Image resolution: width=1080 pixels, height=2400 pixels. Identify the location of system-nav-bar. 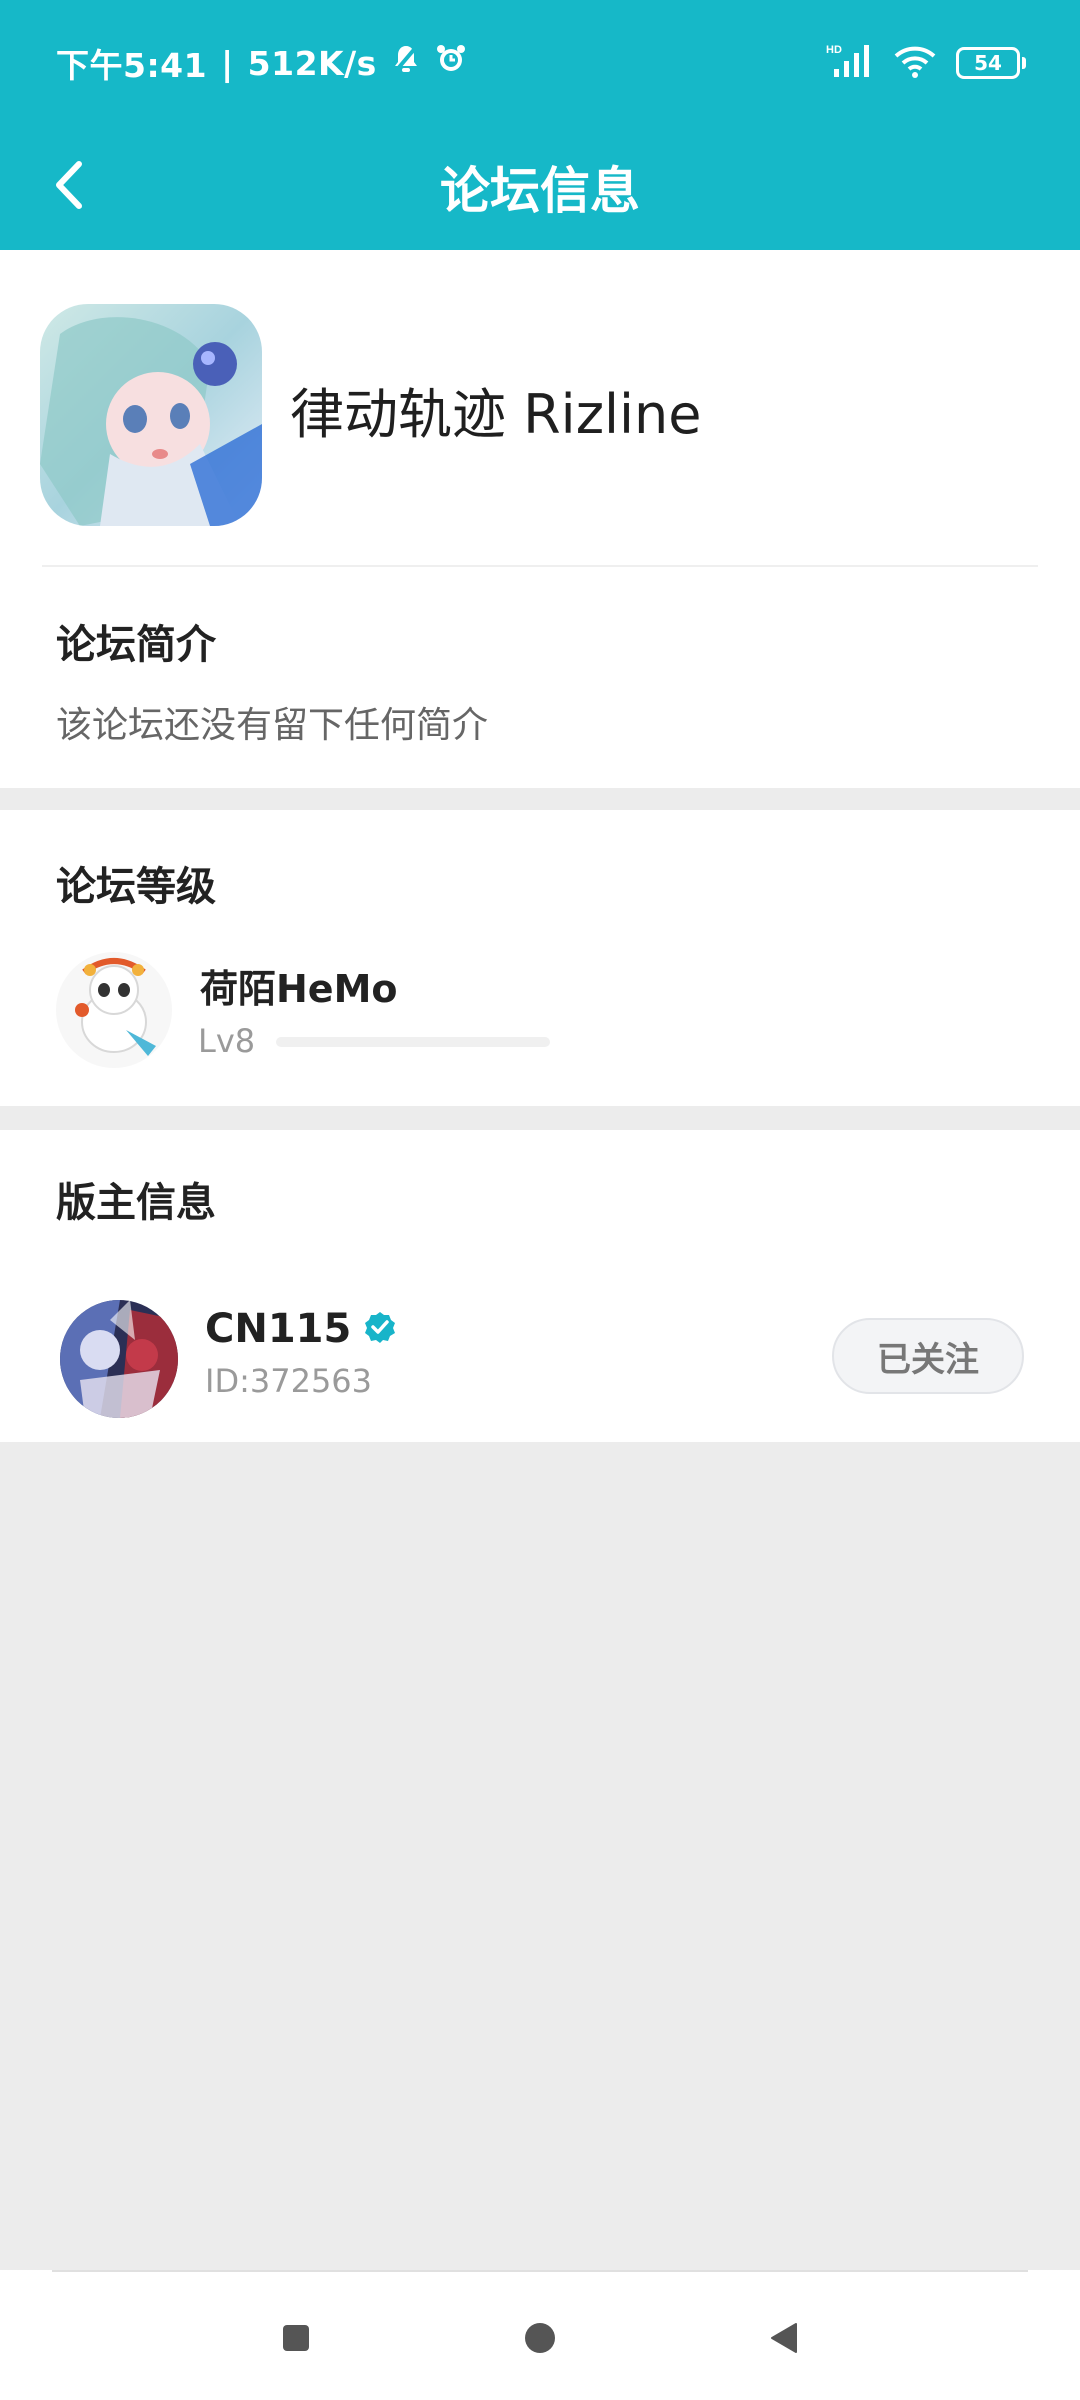
(540, 2335).